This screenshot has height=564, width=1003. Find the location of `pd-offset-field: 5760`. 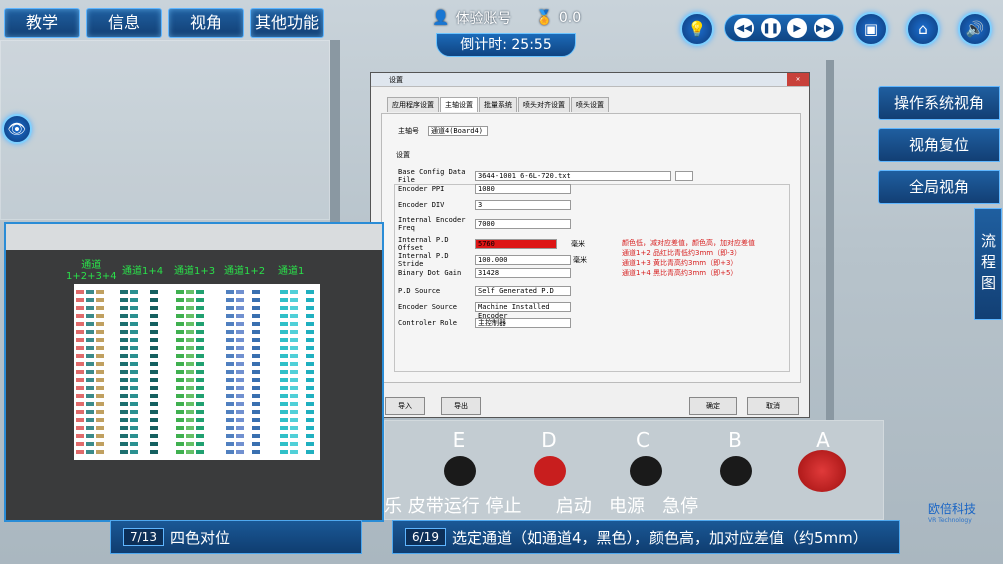

pd-offset-field: 5760 is located at coordinates (516, 244).